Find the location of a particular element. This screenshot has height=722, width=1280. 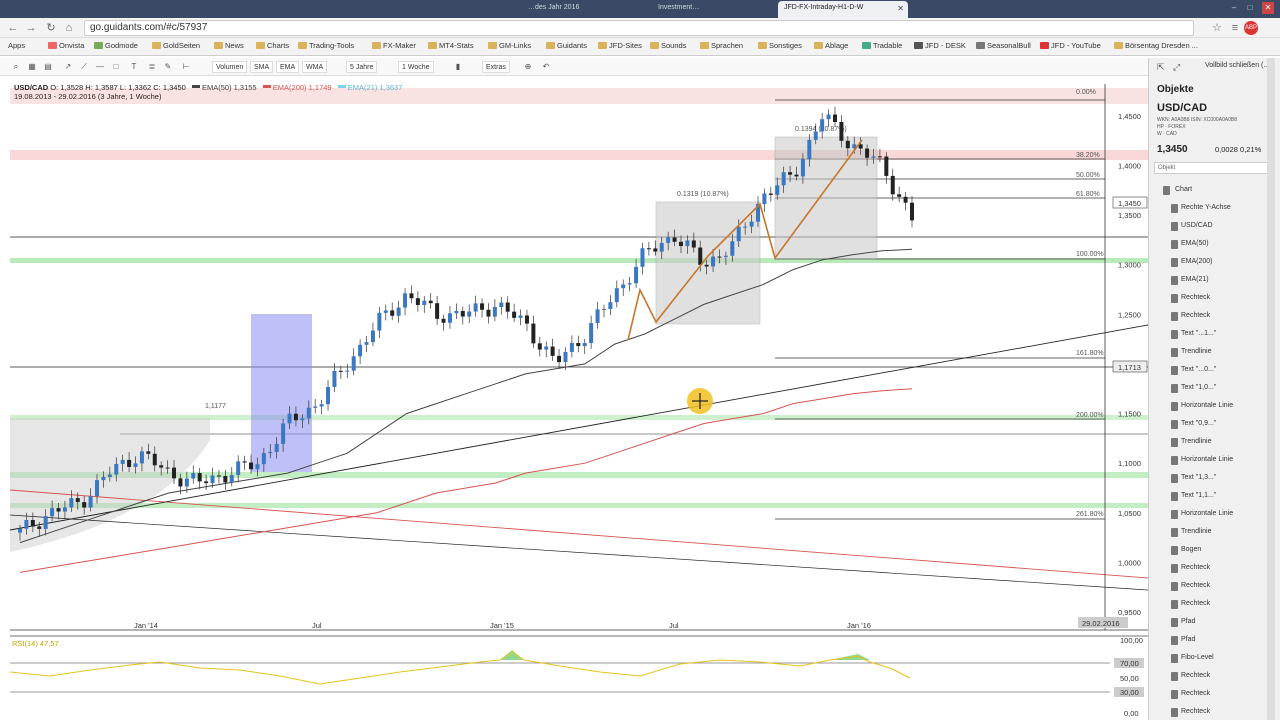

bookmark-item: Tradable is located at coordinates (882, 45).